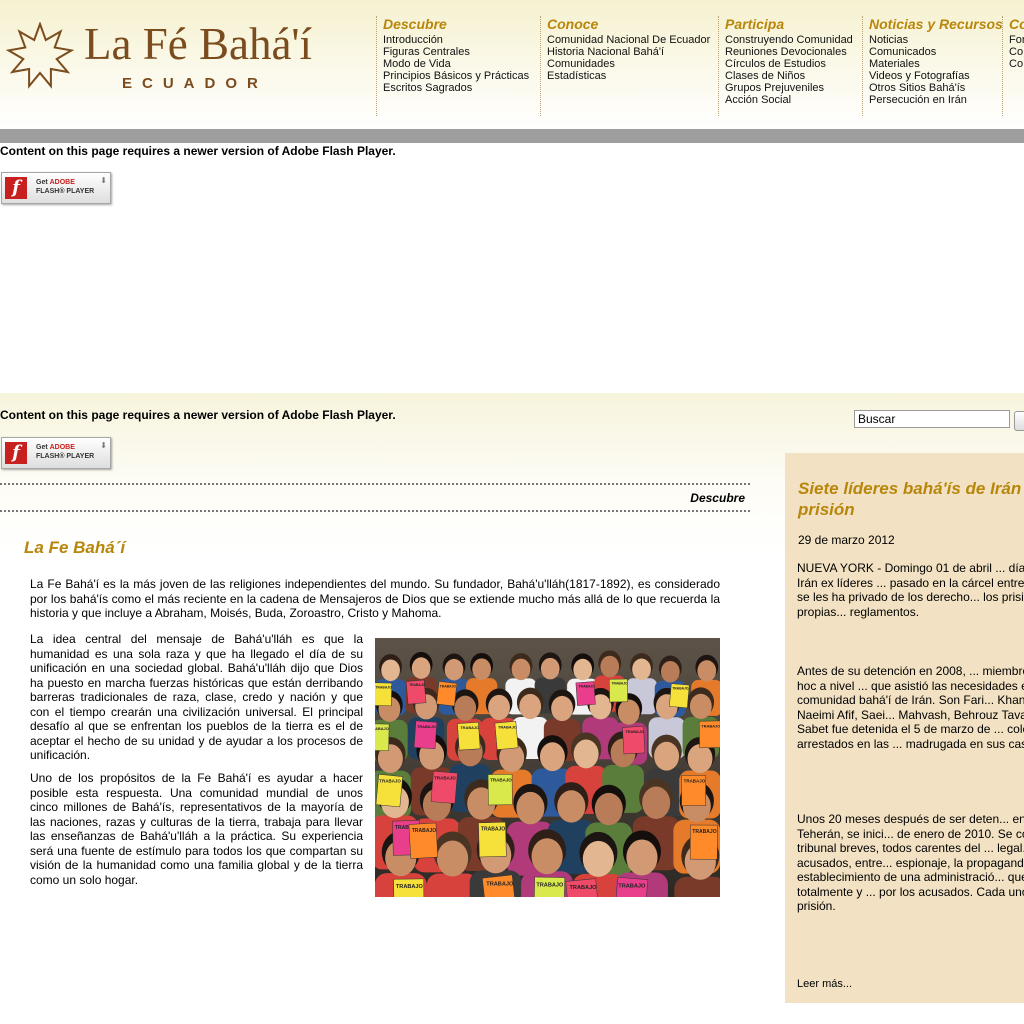  What do you see at coordinates (1016, 52) in the screenshot?
I see `nav-link-contacto-2: Co` at bounding box center [1016, 52].